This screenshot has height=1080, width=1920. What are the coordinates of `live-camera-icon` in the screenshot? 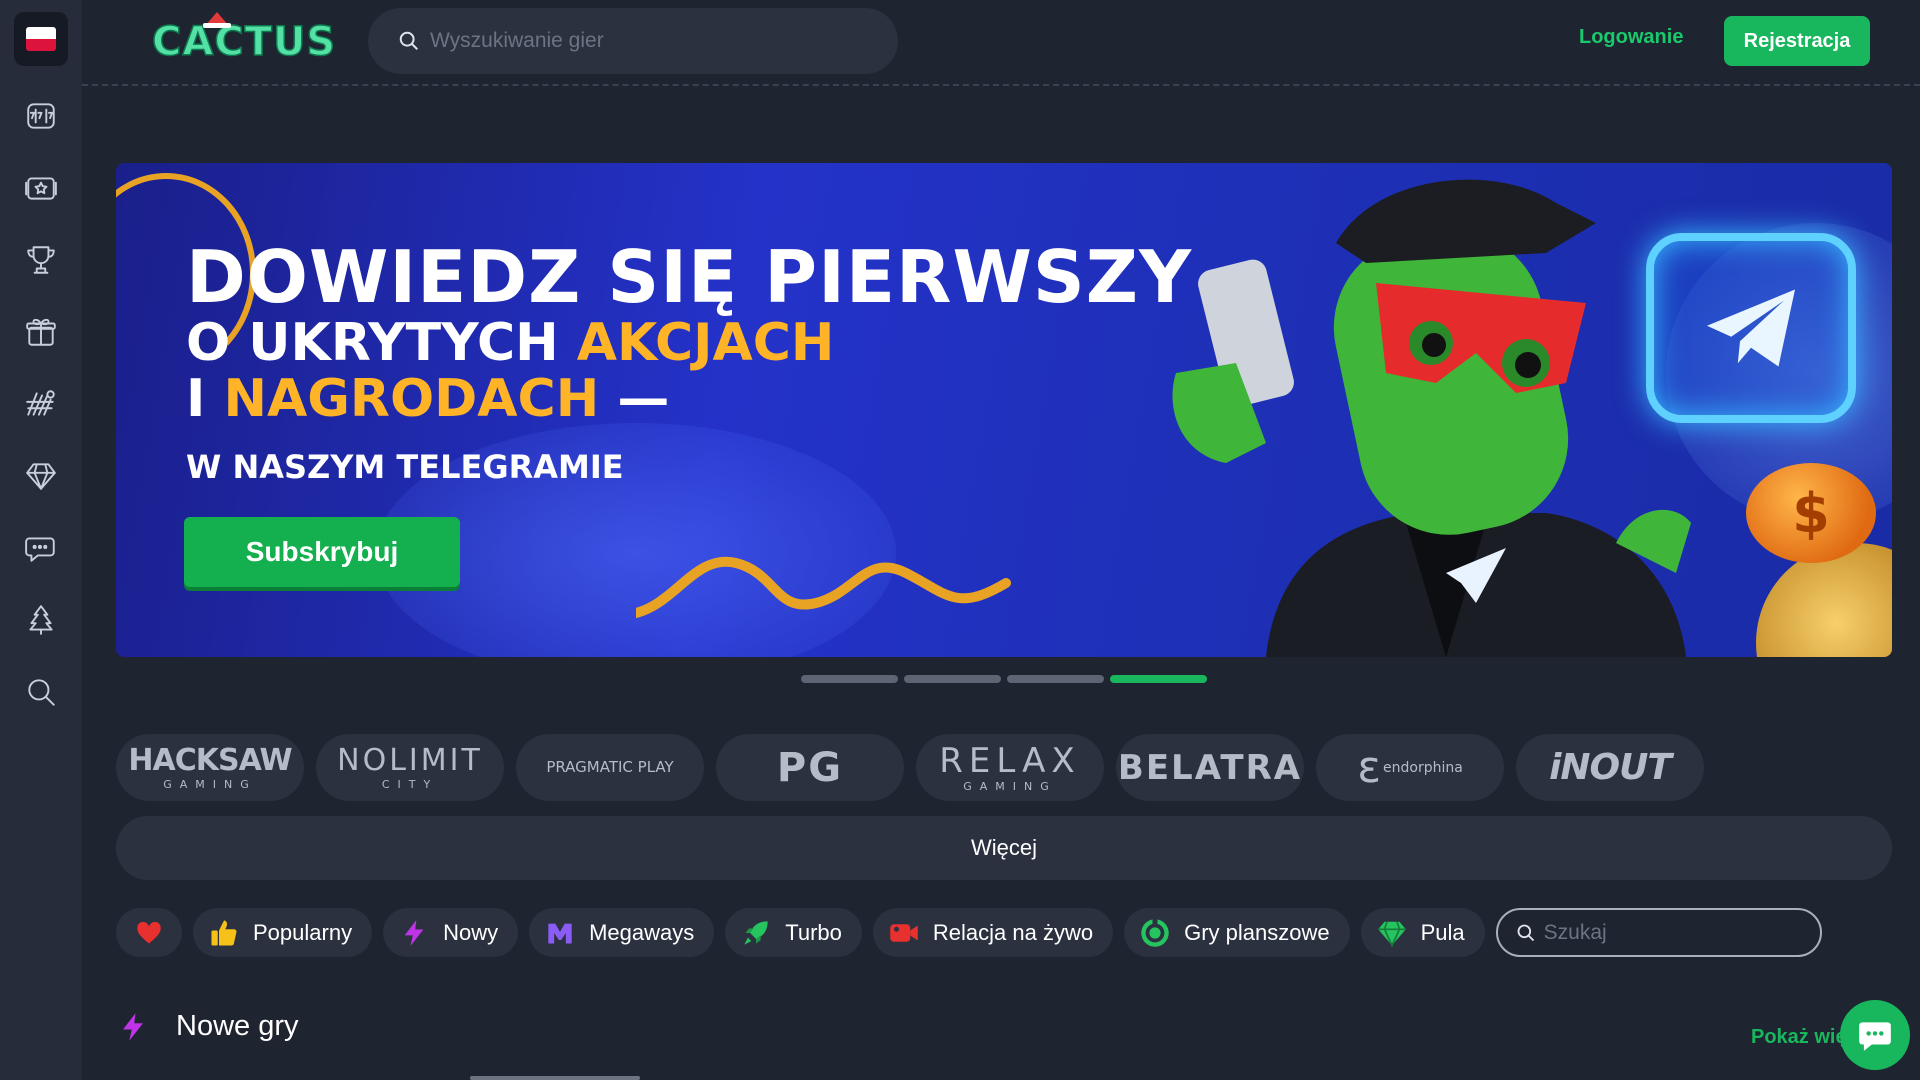 It's located at (904, 933).